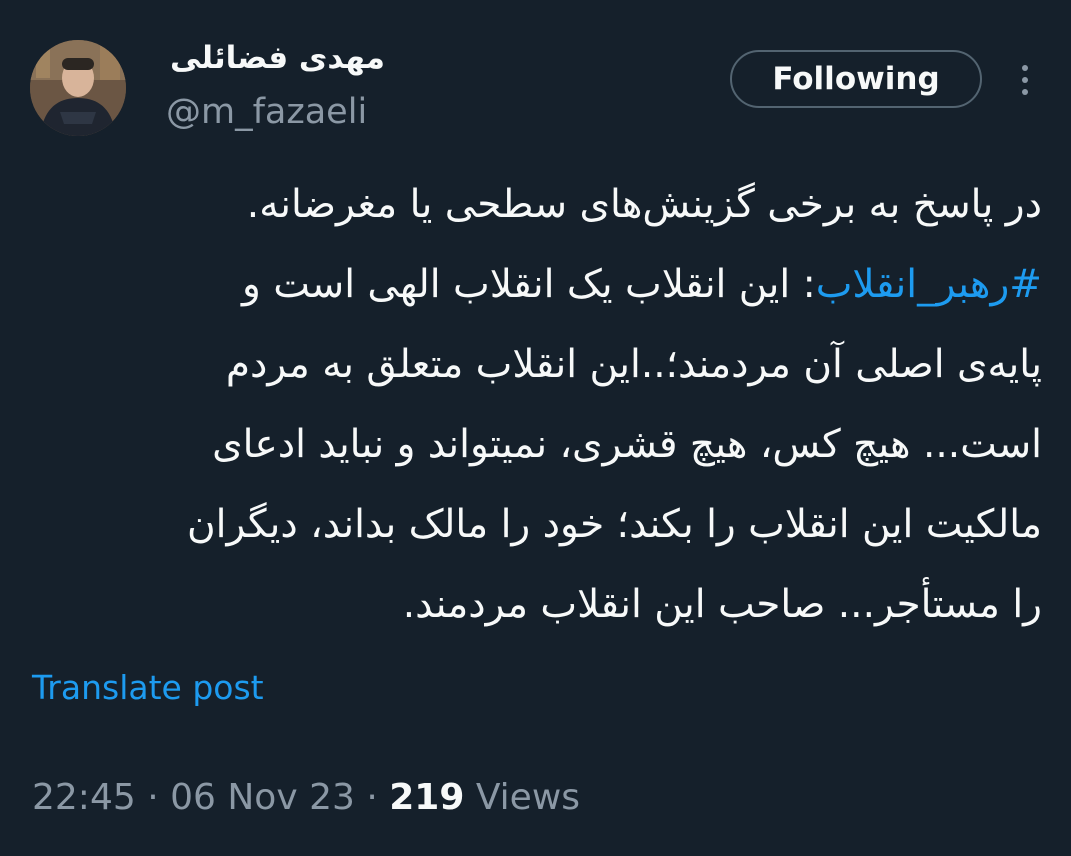 Image resolution: width=1071 pixels, height=856 pixels. Describe the element at coordinates (266, 112) in the screenshot. I see `author-handle: @m_fazaeli` at that location.